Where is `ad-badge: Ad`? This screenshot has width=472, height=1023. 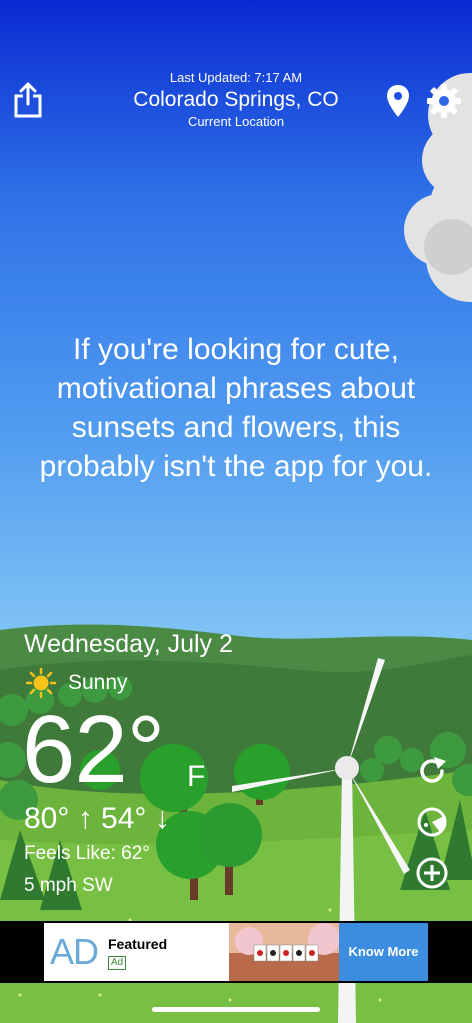 ad-badge: Ad is located at coordinates (117, 963).